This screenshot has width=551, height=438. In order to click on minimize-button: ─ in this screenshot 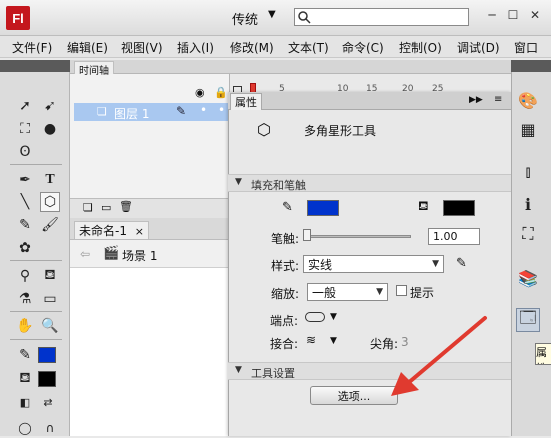, I will do `click(492, 15)`.